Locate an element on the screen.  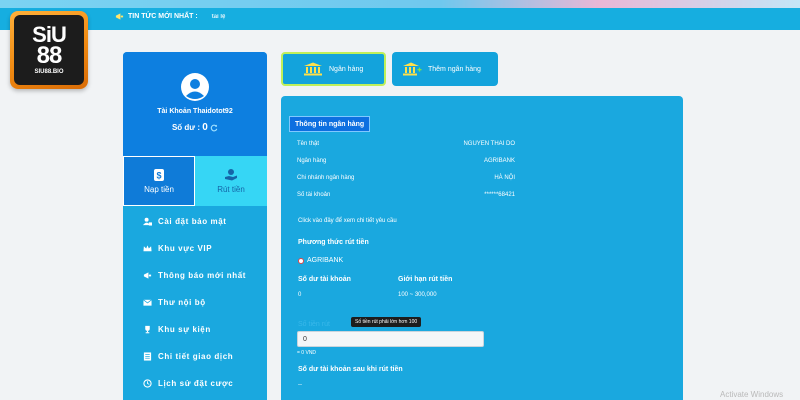
sidebar-item-notifications: Thông báo mới nhất is located at coordinates (195, 275).